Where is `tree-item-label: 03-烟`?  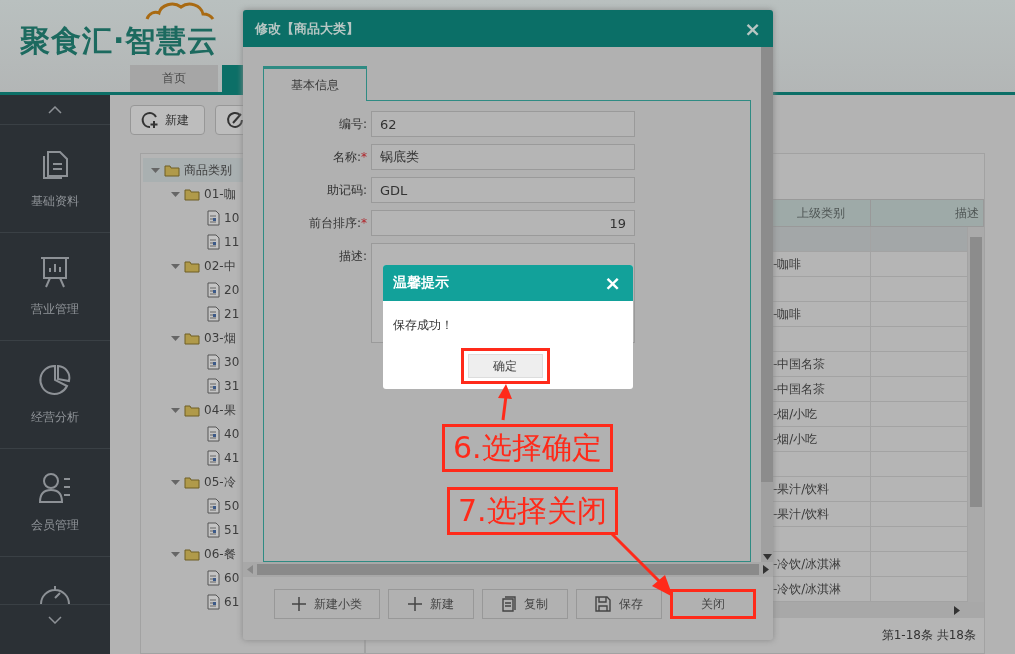 tree-item-label: 03-烟 is located at coordinates (220, 338).